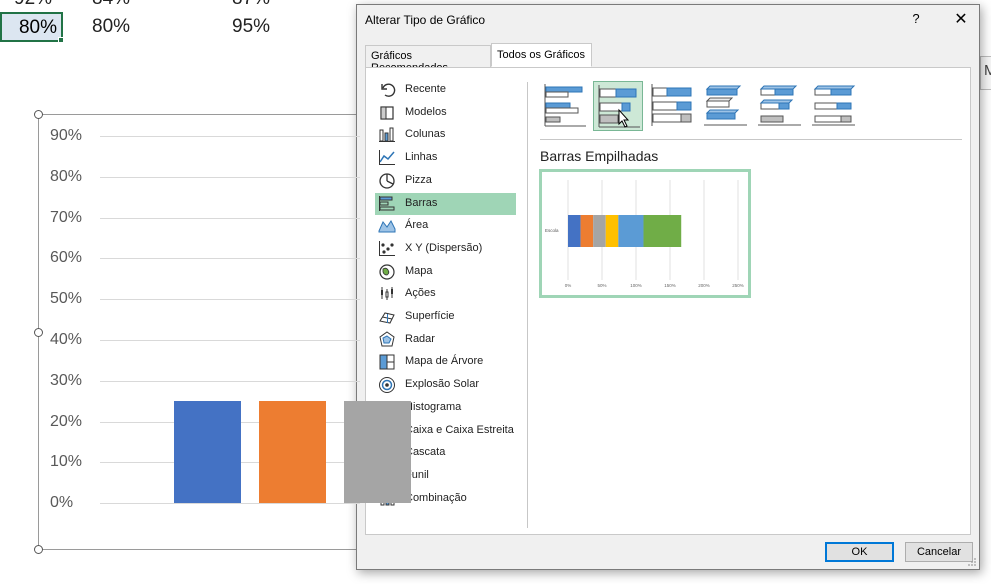 The image size is (991, 584). I want to click on help-button: ?, so click(916, 18).